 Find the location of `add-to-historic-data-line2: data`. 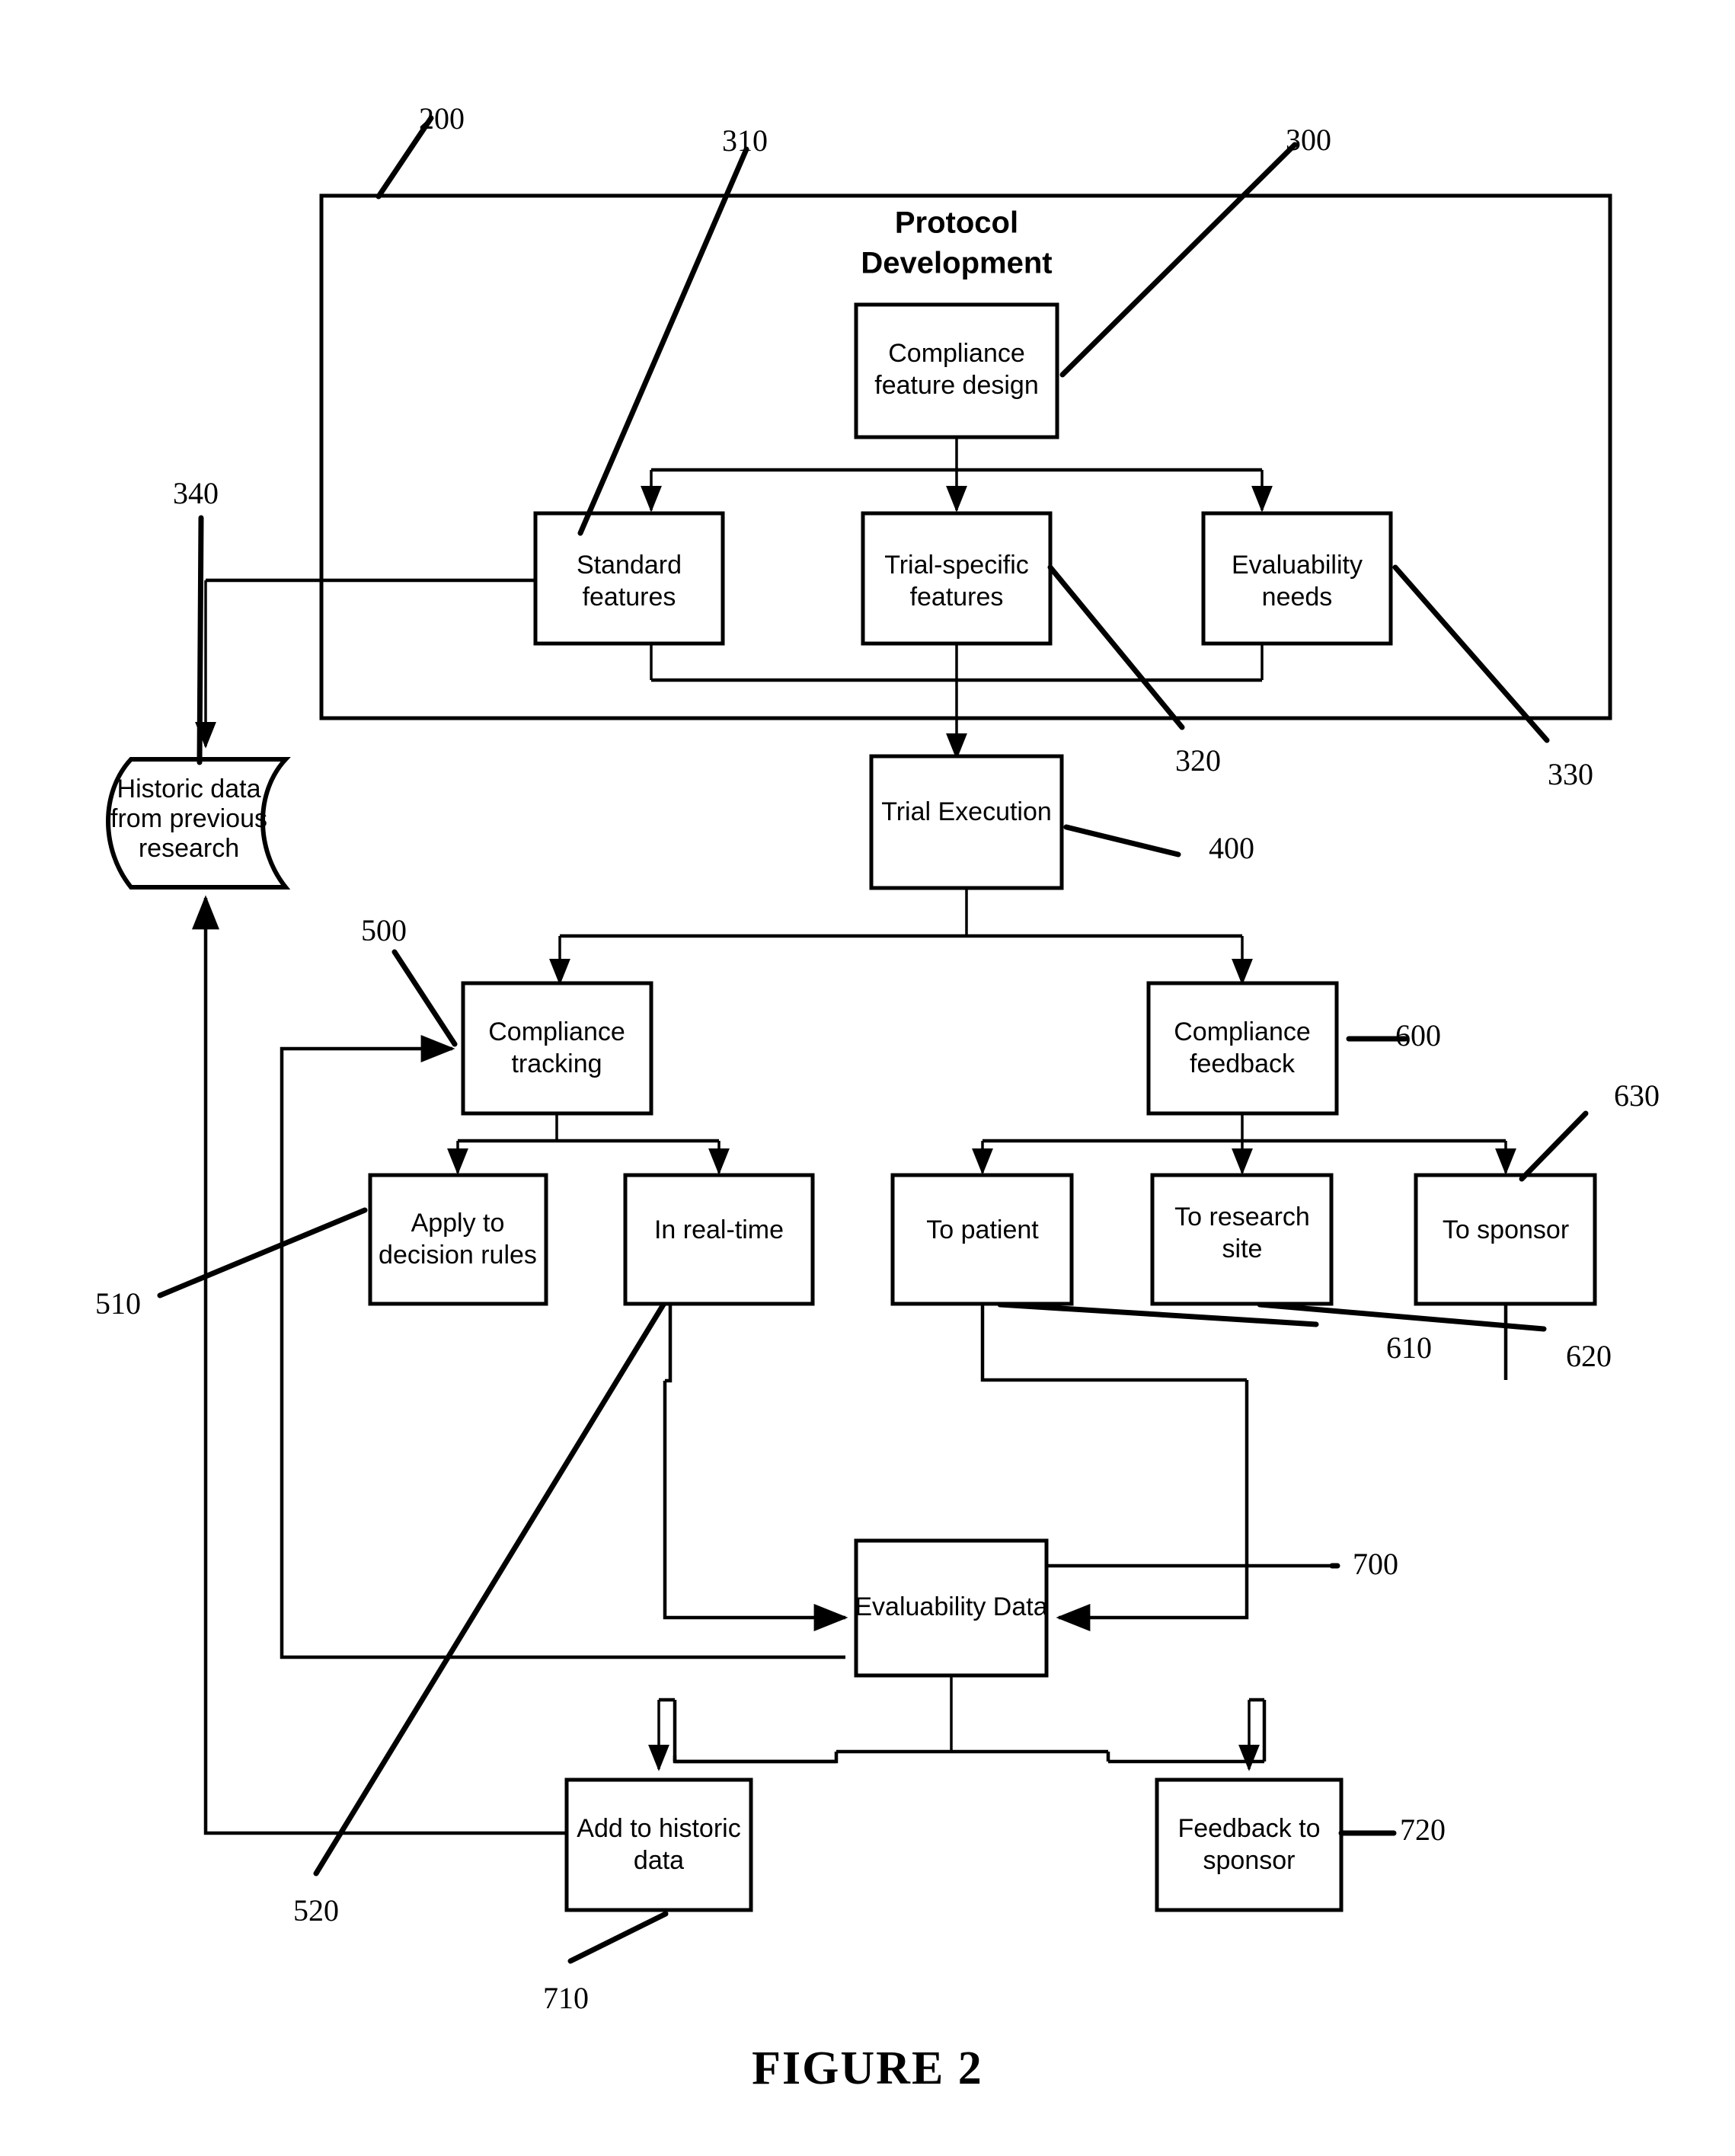

add-to-historic-data-line2: data is located at coordinates (659, 1860).